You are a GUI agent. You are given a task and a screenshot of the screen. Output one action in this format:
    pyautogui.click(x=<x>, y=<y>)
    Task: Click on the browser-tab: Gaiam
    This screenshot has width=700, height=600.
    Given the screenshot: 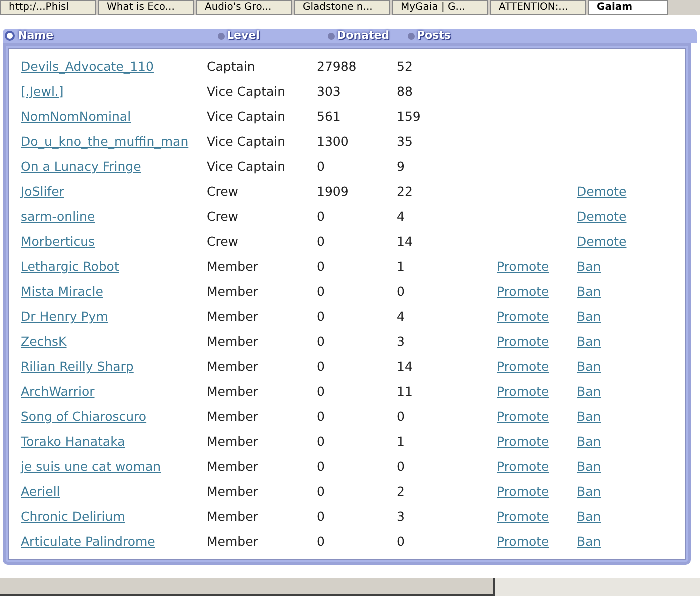 What is the action you would take?
    pyautogui.click(x=628, y=7)
    